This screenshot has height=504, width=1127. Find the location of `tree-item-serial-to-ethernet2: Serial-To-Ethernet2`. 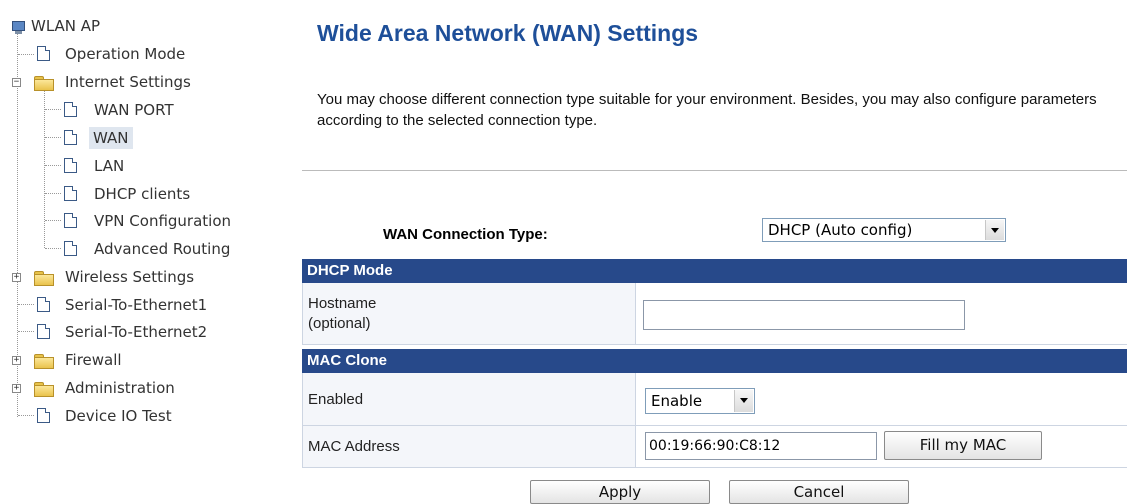

tree-item-serial-to-ethernet2: Serial-To-Ethernet2 is located at coordinates (120, 332).